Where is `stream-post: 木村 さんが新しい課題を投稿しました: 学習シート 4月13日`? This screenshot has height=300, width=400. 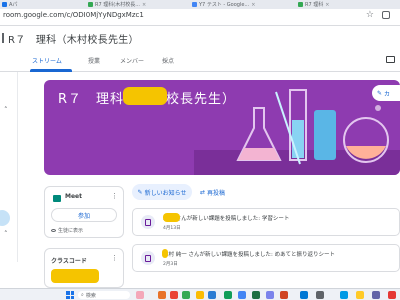 stream-post: 木村 さんが新しい課題を投稿しました: 学習シート 4月13日 is located at coordinates (266, 222).